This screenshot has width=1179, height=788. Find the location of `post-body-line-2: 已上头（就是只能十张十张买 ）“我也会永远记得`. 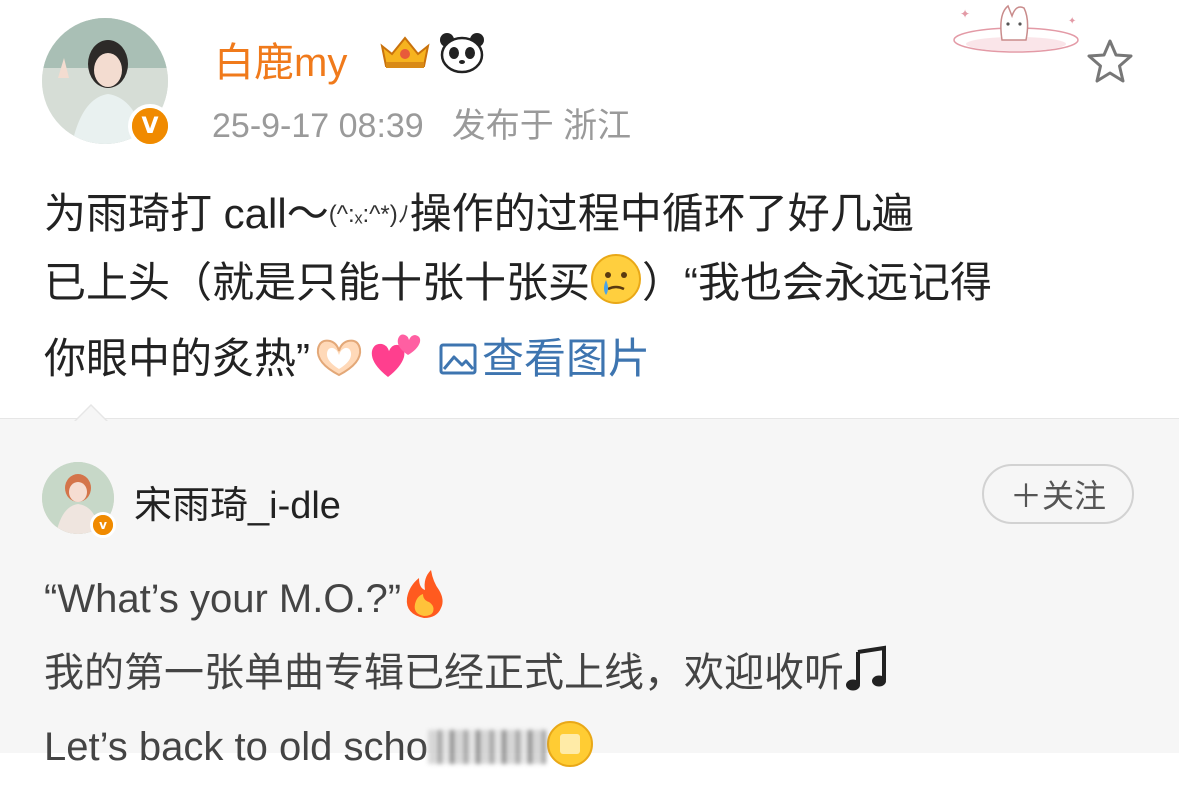

post-body-line-2: 已上头（就是只能十张十张买 ）“我也会永远记得 is located at coordinates (594, 287).